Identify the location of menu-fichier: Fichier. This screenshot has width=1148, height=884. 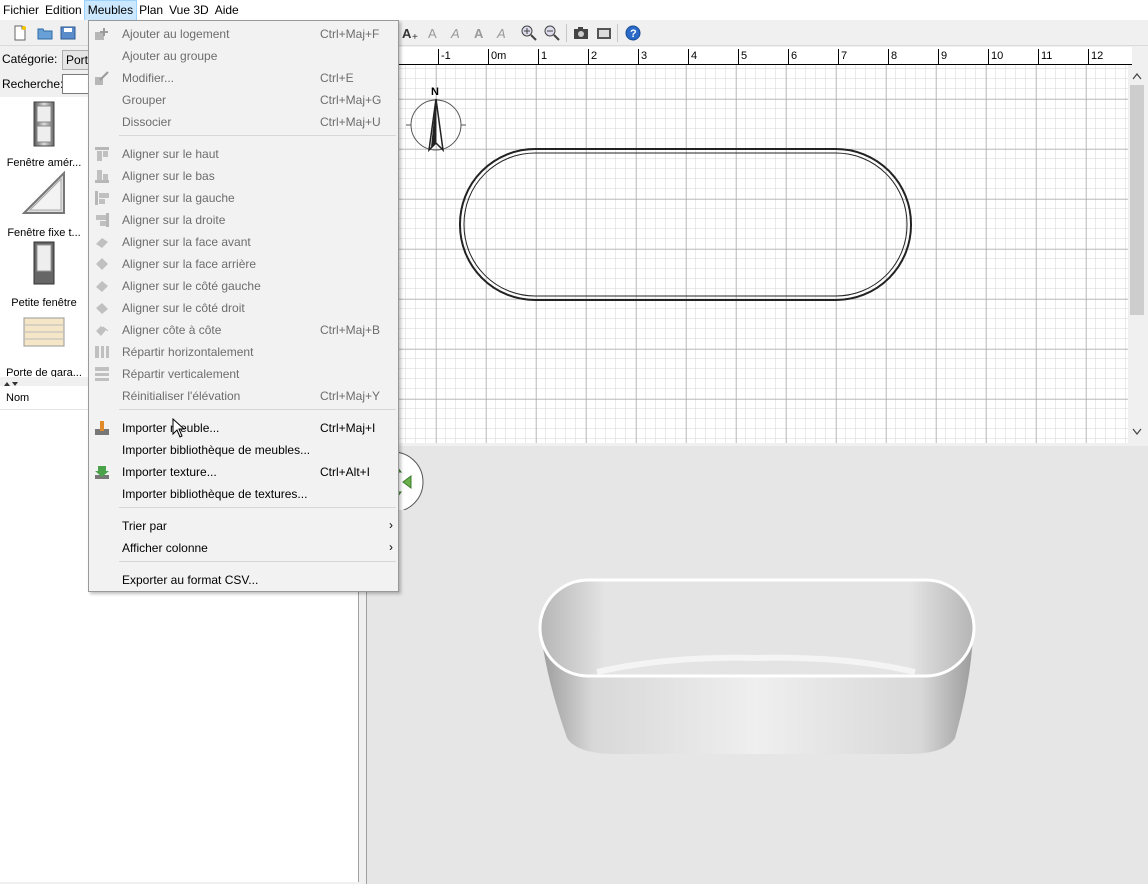
(21, 10).